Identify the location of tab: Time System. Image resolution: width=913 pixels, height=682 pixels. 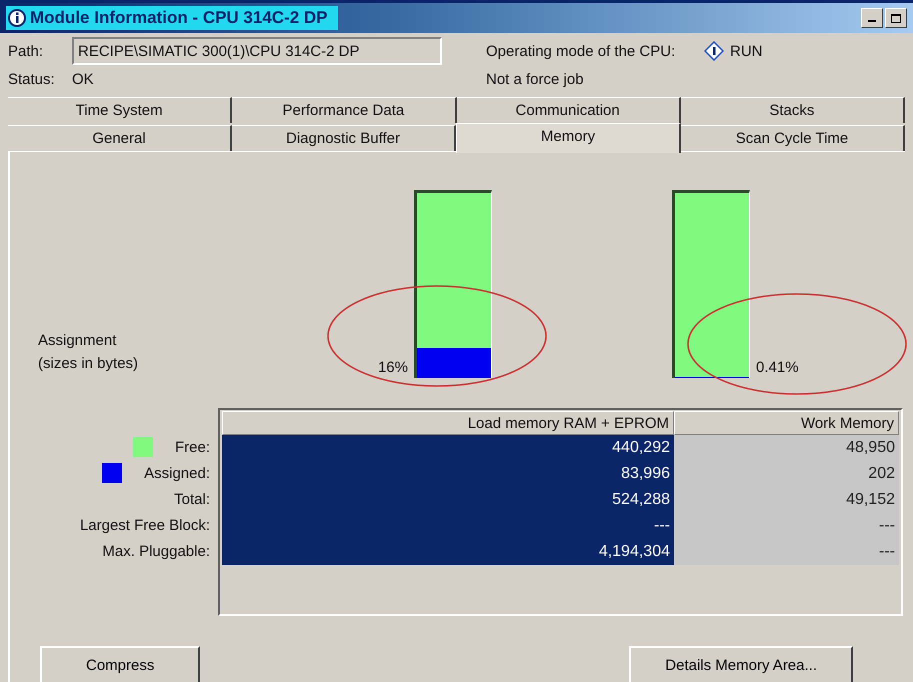
(120, 110).